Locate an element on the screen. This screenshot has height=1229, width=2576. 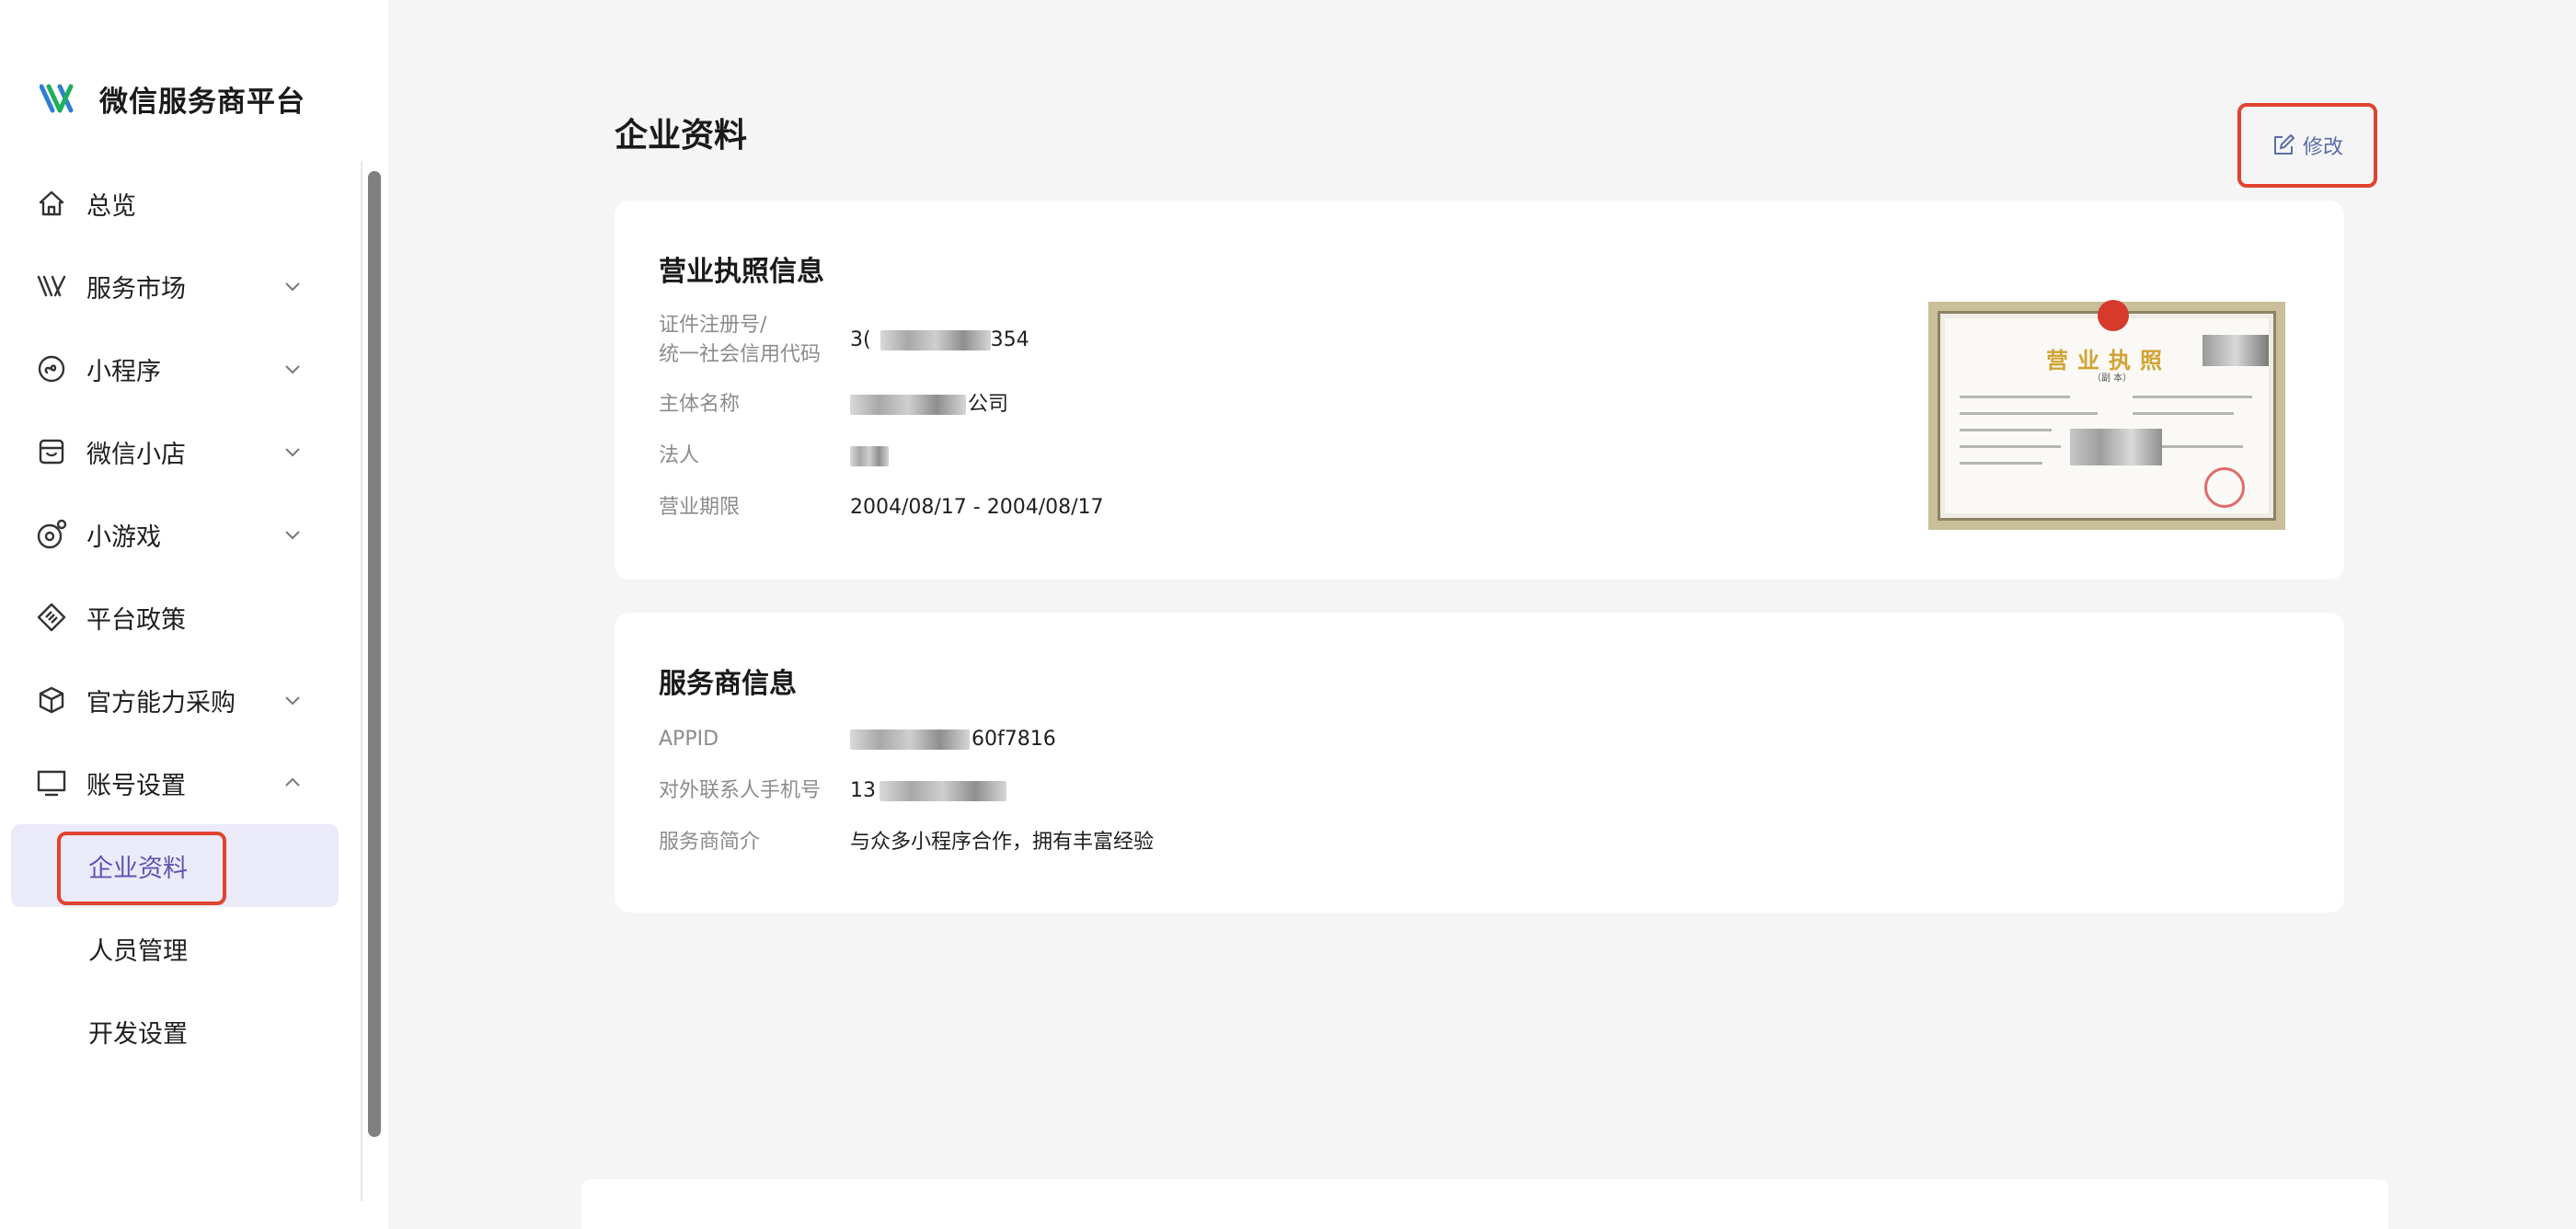
edit-button: 修改 is located at coordinates (2307, 145).